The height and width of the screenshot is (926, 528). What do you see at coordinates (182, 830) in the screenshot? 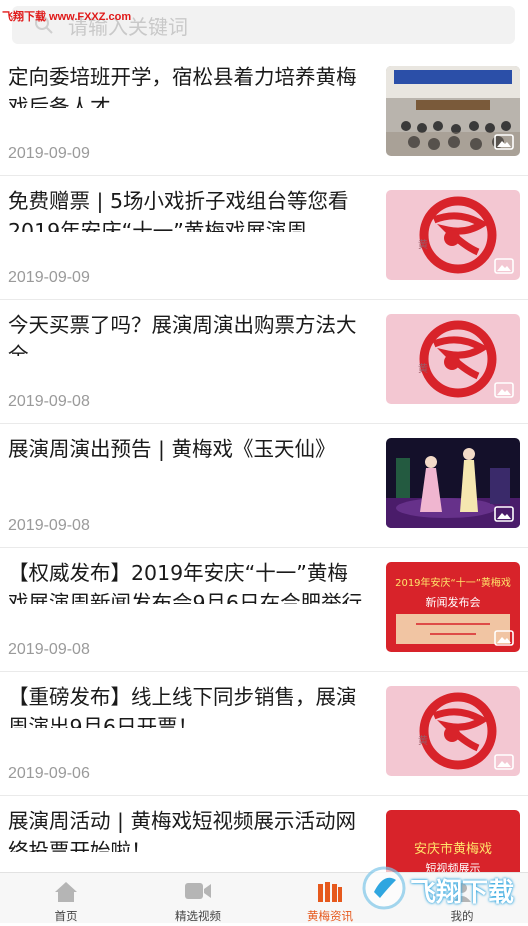
I see `news-title: 展演周活动 | 黄梅戏短视频展示活动网络投票开始啦！` at bounding box center [182, 830].